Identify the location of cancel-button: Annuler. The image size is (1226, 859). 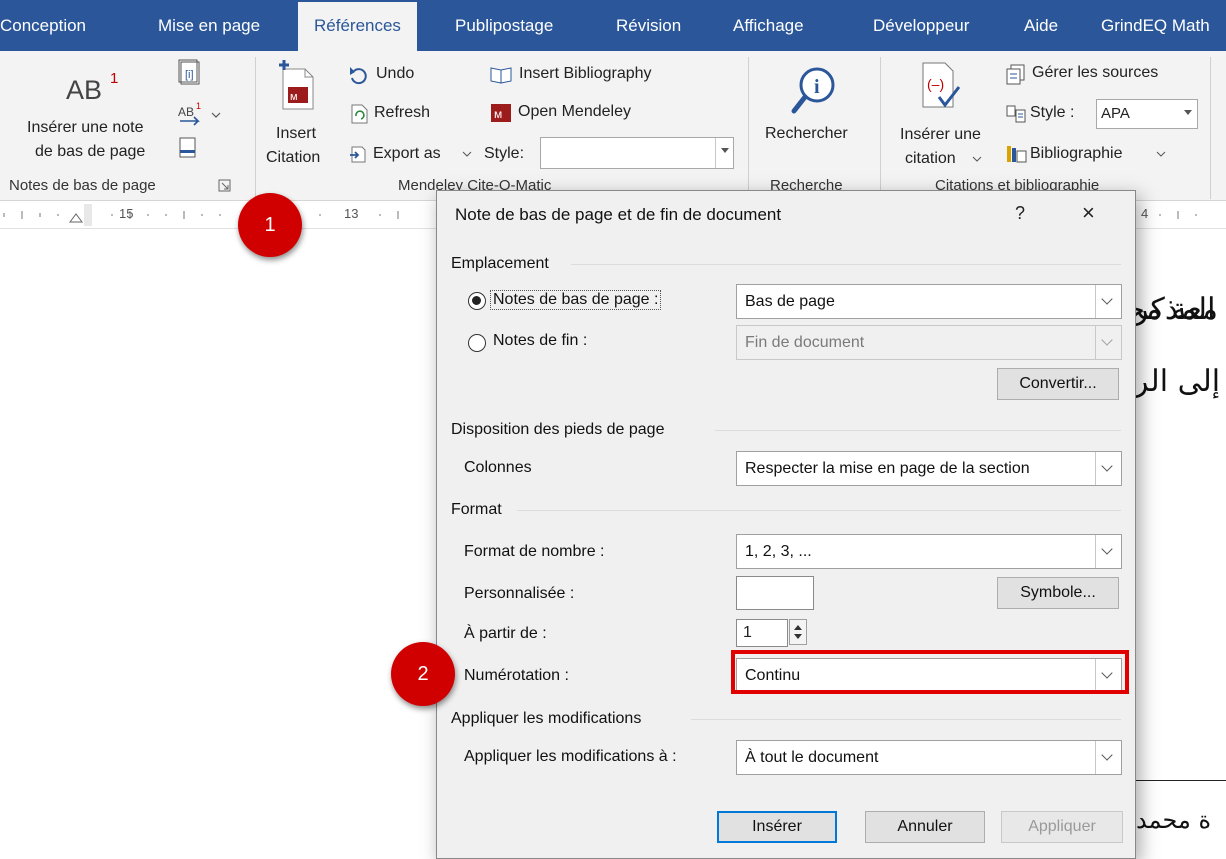
(925, 827).